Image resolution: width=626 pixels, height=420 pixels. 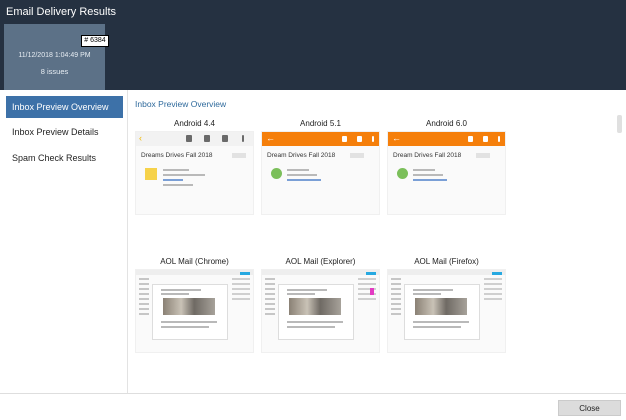 I want to click on preview-label: AOL Mail (Firefox), so click(x=446, y=261).